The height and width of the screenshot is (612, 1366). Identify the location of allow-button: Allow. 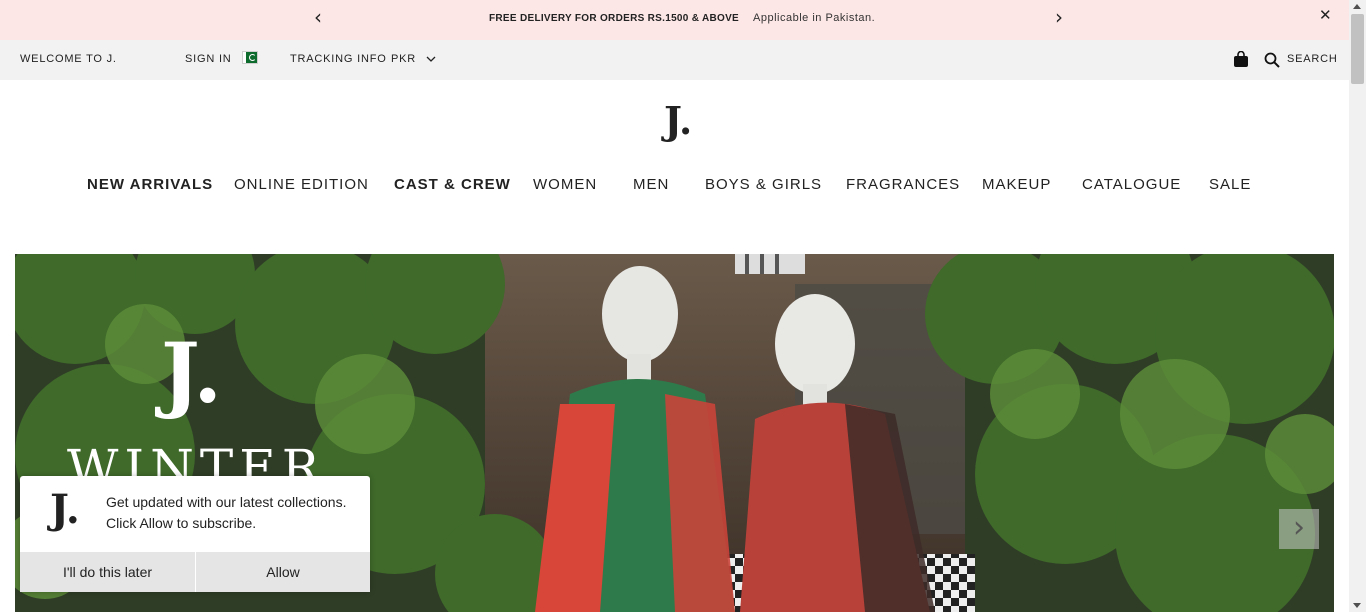
(283, 572).